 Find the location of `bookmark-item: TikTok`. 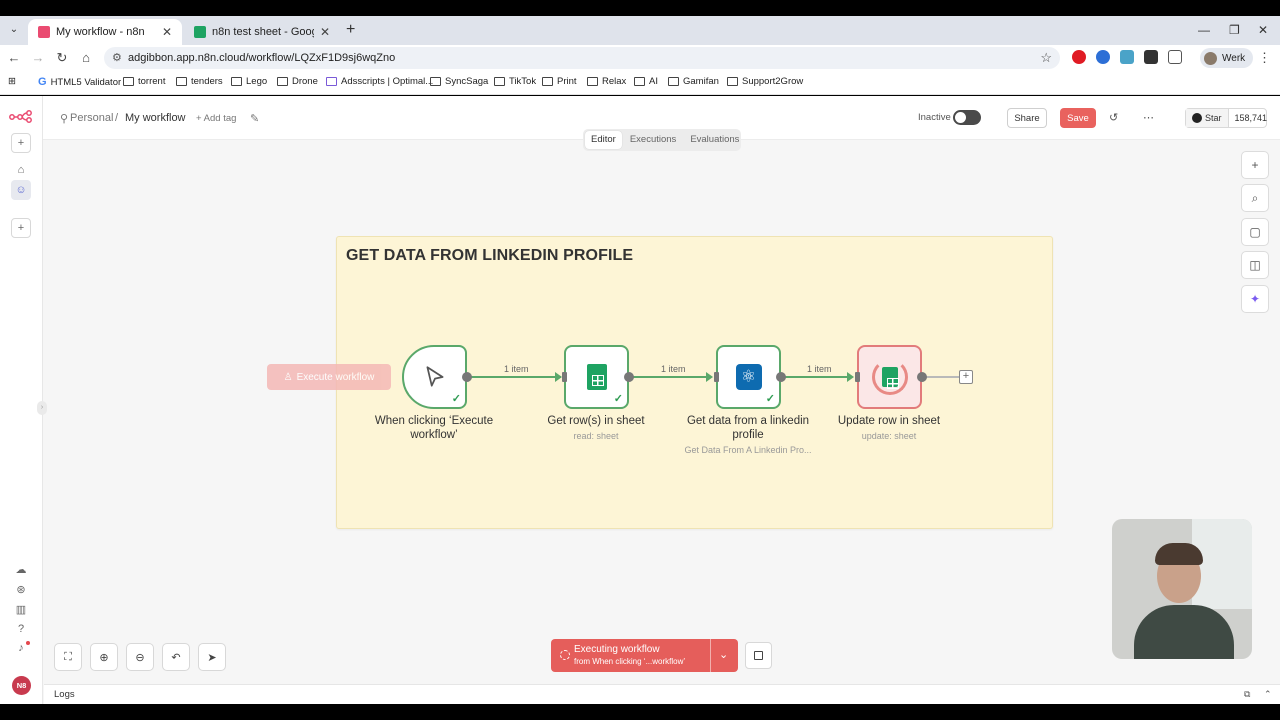

bookmark-item: TikTok is located at coordinates (515, 81).